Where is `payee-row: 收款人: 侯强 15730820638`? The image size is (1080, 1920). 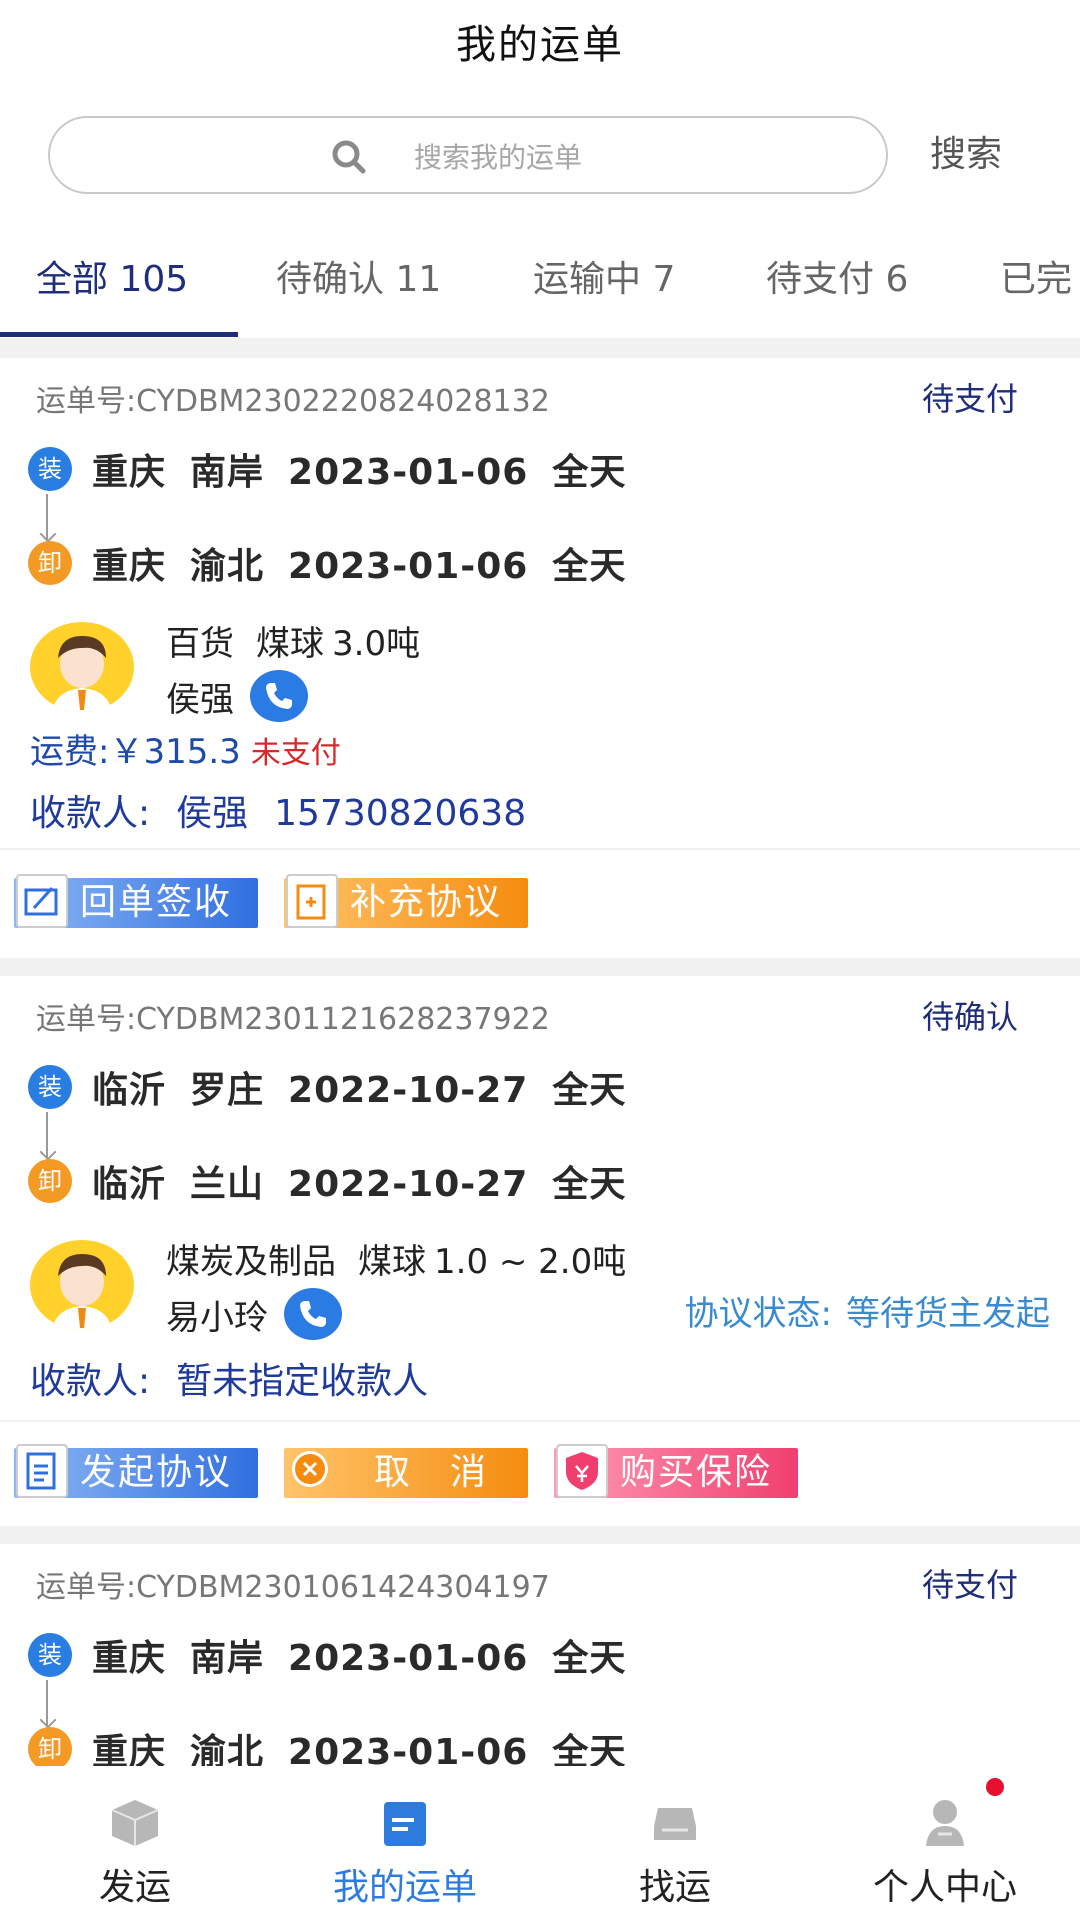 payee-row: 收款人: 侯强 15730820638 is located at coordinates (291, 810).